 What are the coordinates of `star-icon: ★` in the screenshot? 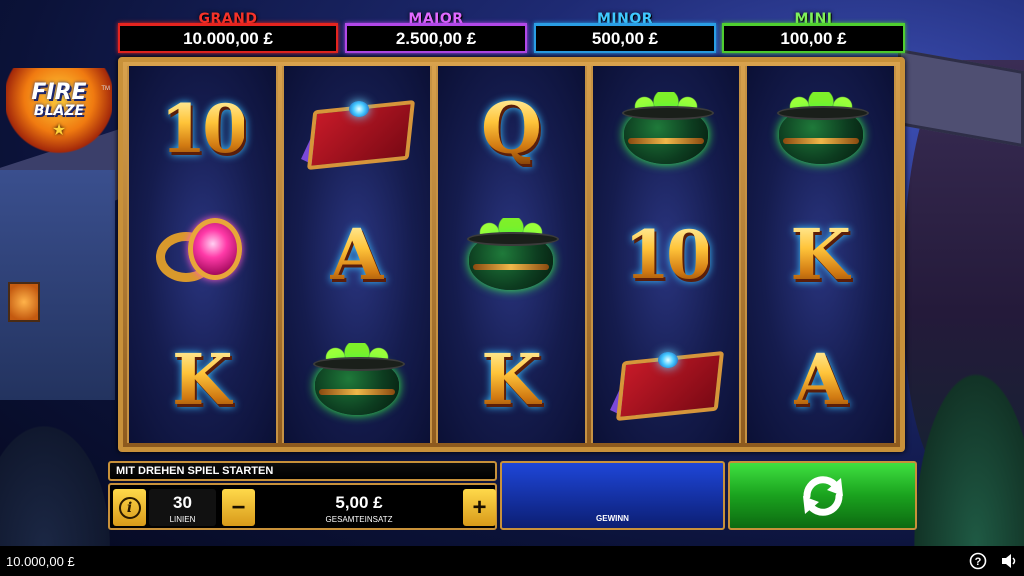 It's located at (59, 130).